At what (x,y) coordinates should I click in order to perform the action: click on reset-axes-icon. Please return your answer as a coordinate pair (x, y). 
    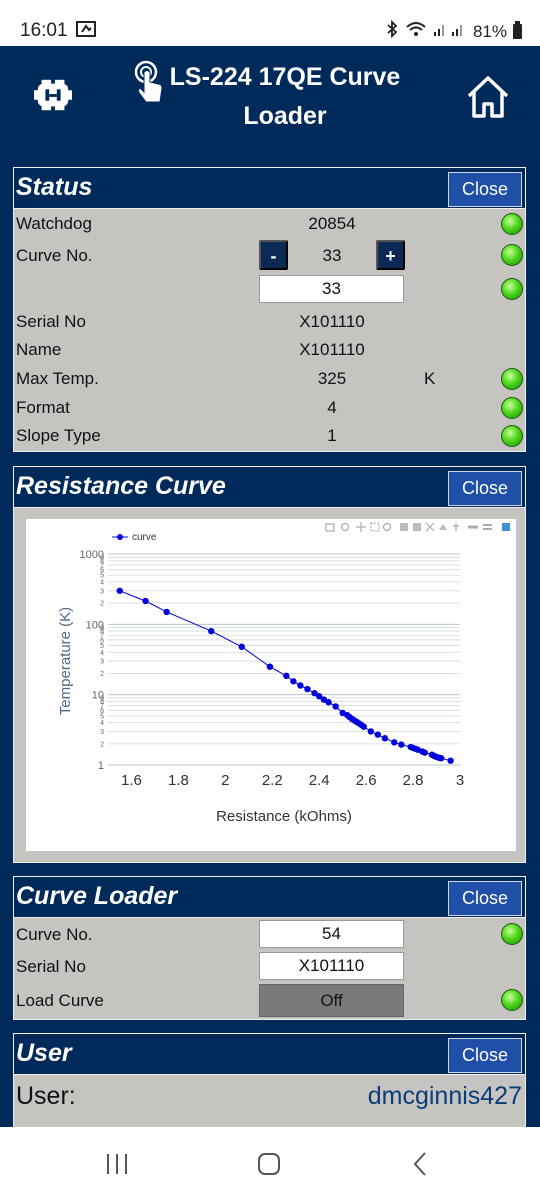
    Looking at the image, I should click on (443, 527).